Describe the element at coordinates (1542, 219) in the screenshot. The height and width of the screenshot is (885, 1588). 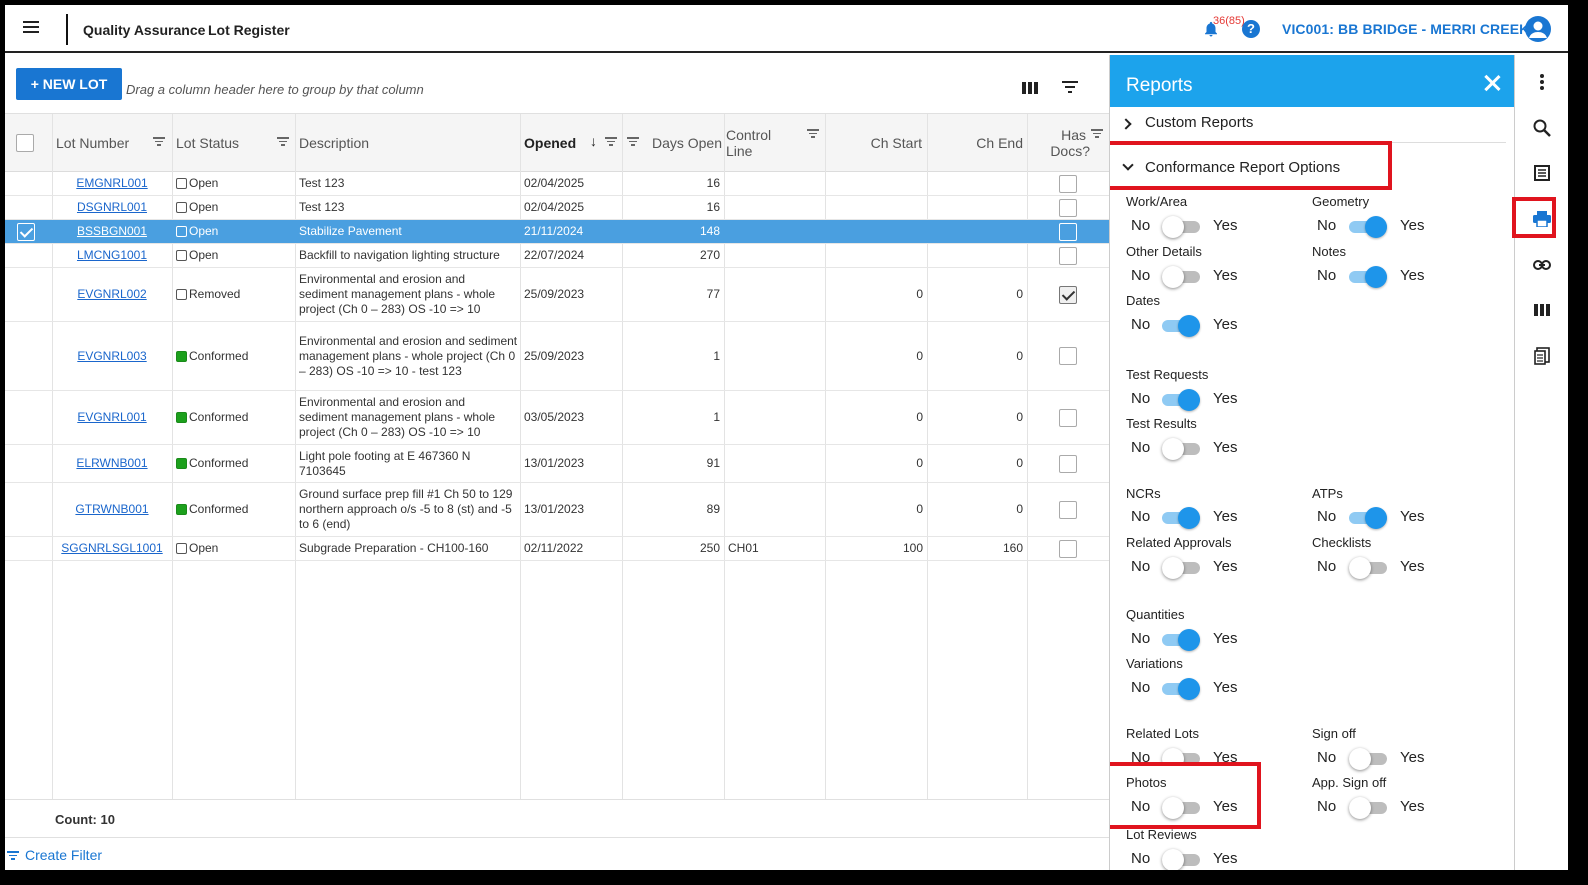
I see `print-icon` at that location.